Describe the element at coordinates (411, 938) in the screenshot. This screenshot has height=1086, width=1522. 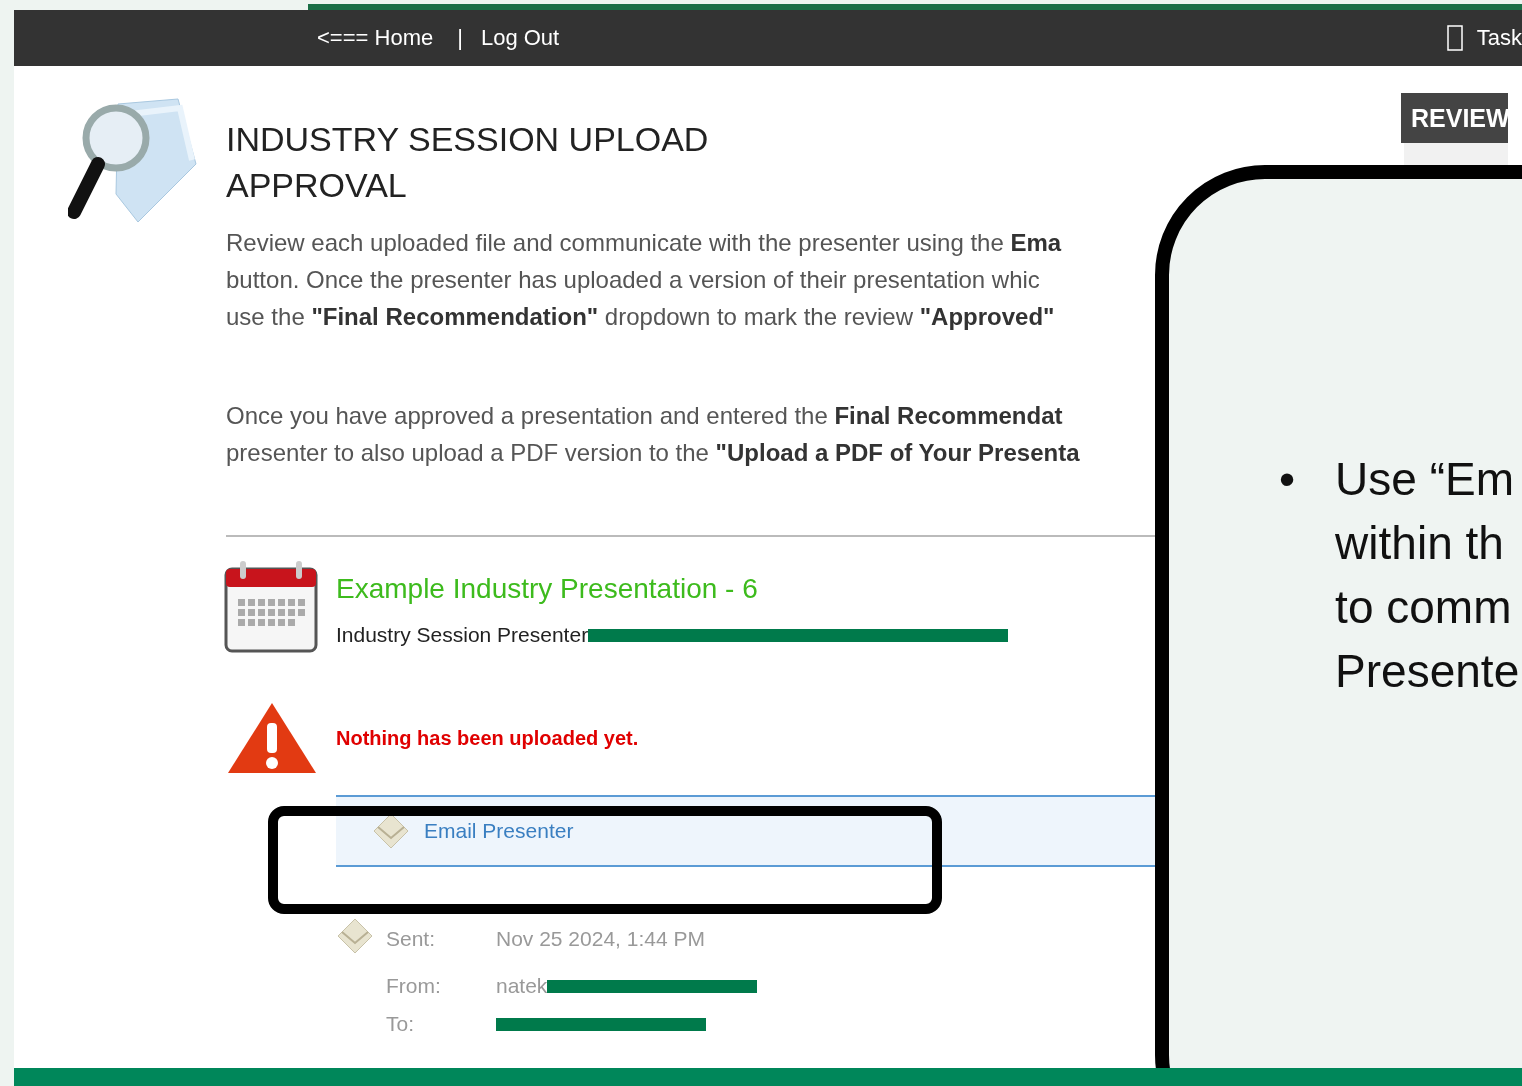
I see `log-label: Sent:` at that location.